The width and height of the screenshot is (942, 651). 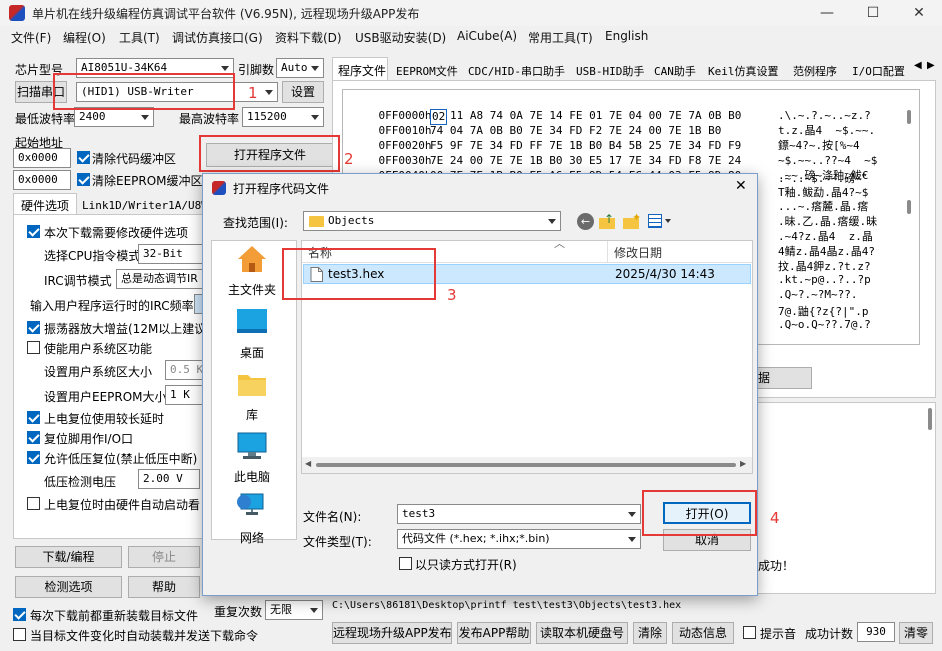 I want to click on dialog-close-icon: ✕, so click(x=741, y=186).